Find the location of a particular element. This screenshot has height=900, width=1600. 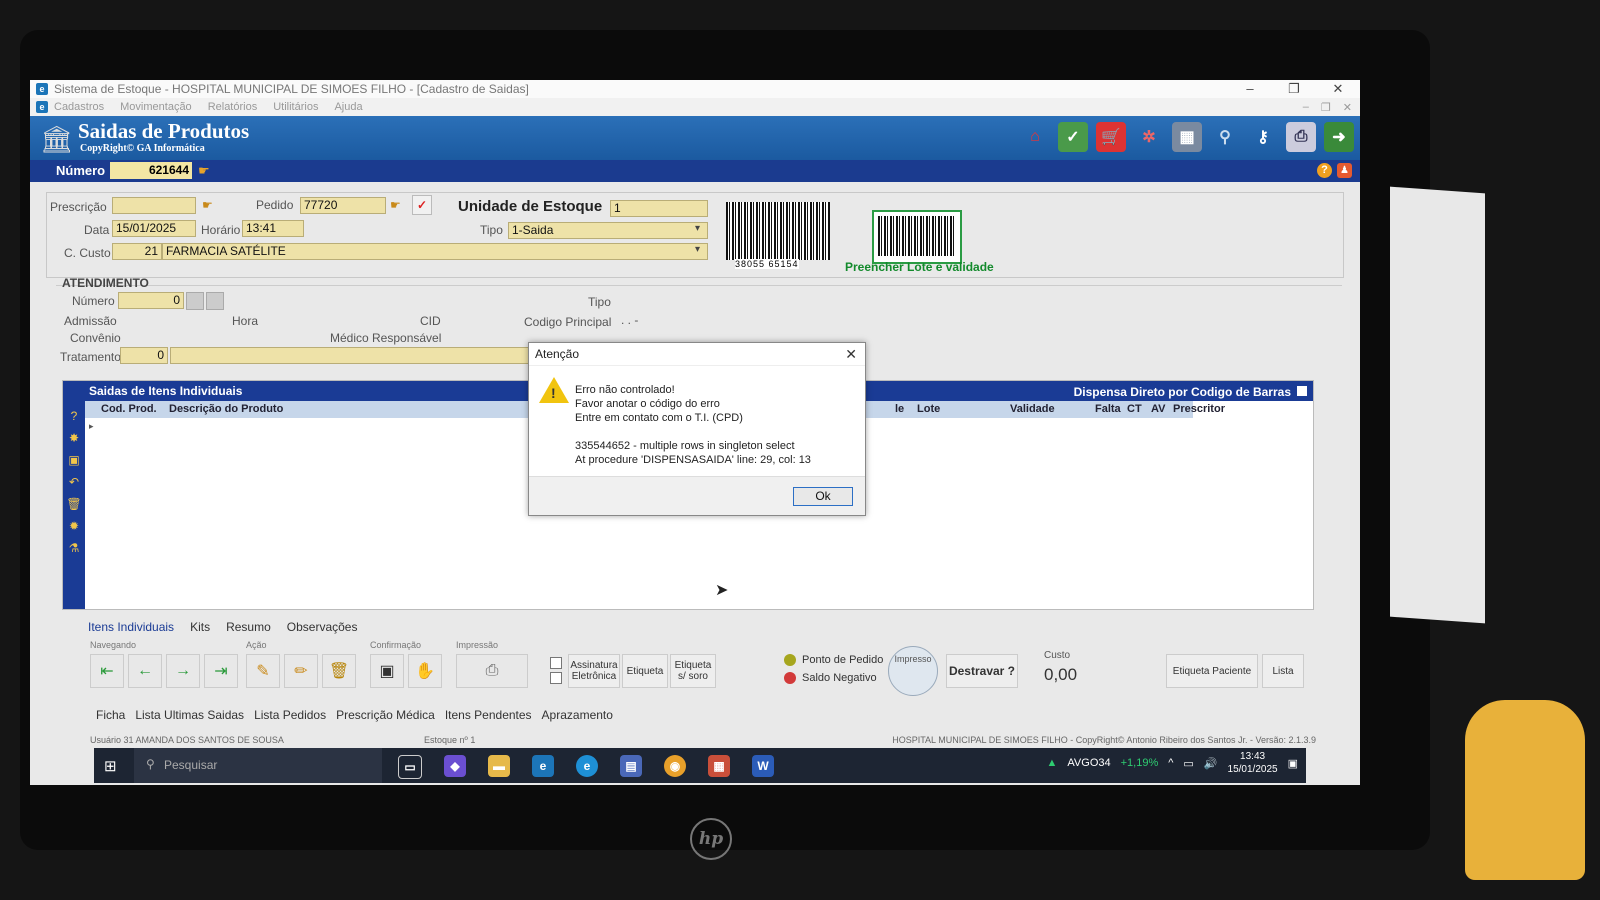

save-icon: ▣ is located at coordinates (387, 671).